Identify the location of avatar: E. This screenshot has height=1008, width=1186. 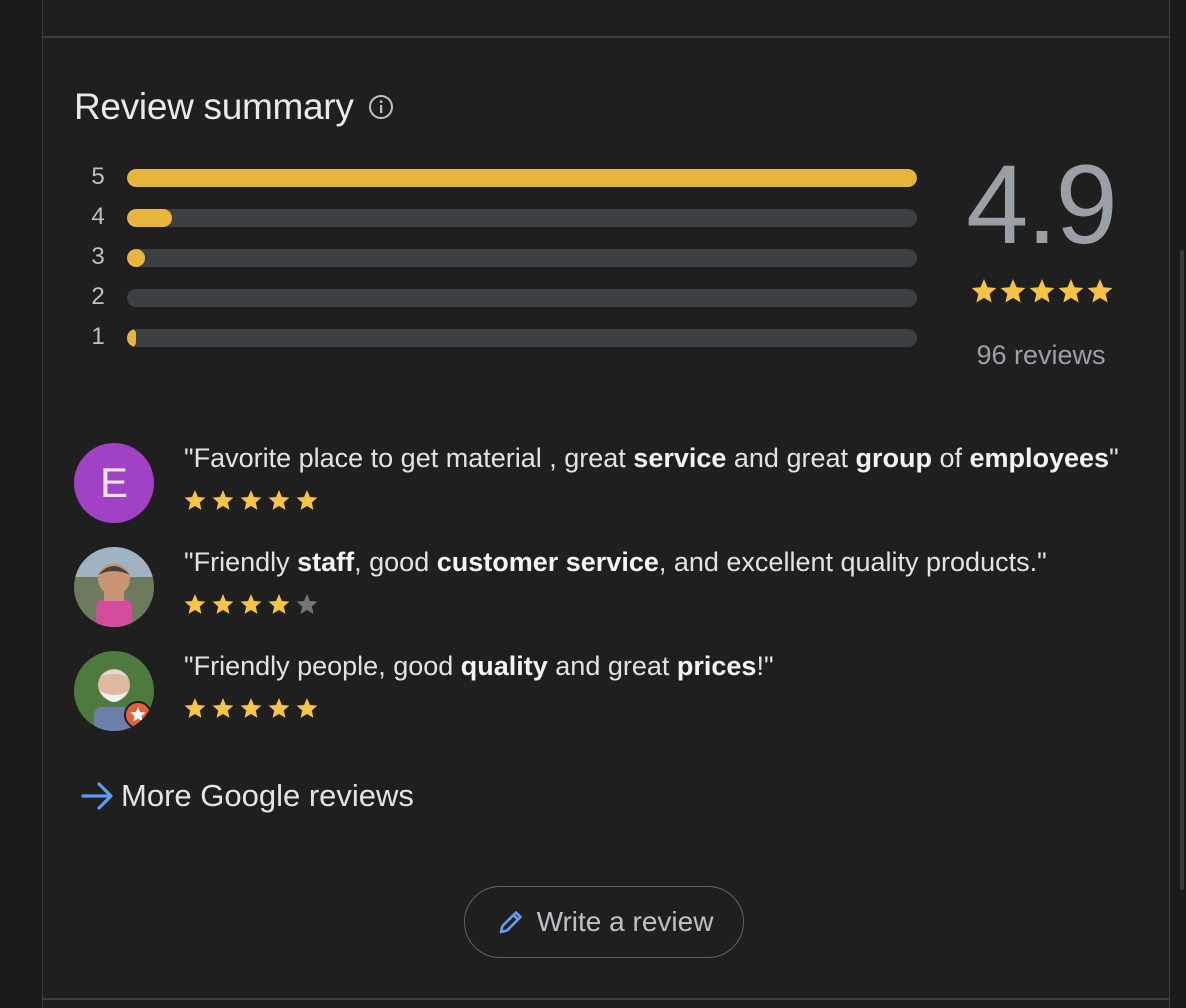
(114, 483).